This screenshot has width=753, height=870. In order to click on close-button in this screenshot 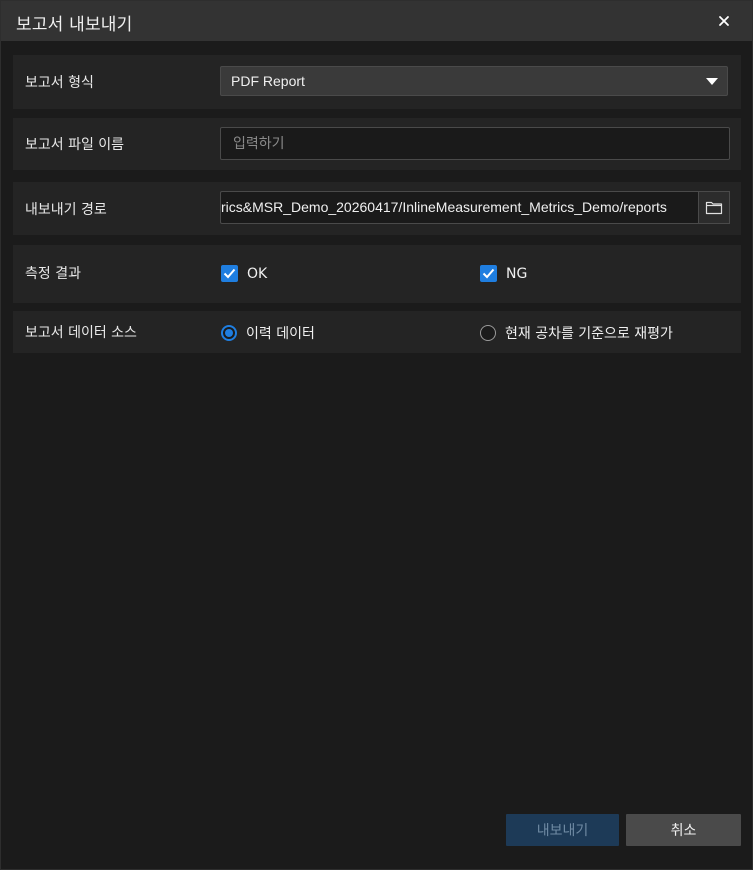, I will do `click(724, 21)`.